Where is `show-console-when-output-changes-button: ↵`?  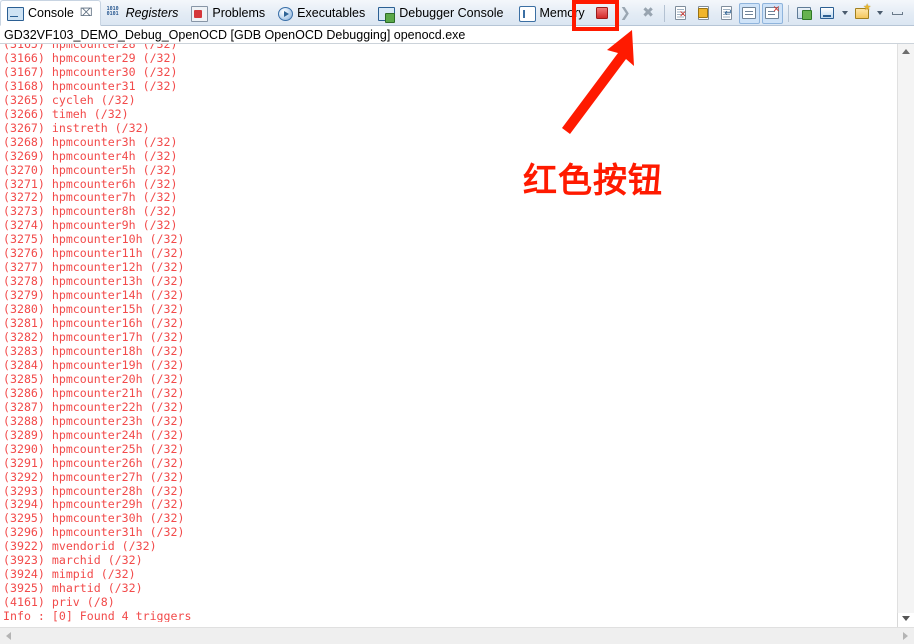
show-console-when-output-changes-button: ↵ is located at coordinates (726, 13).